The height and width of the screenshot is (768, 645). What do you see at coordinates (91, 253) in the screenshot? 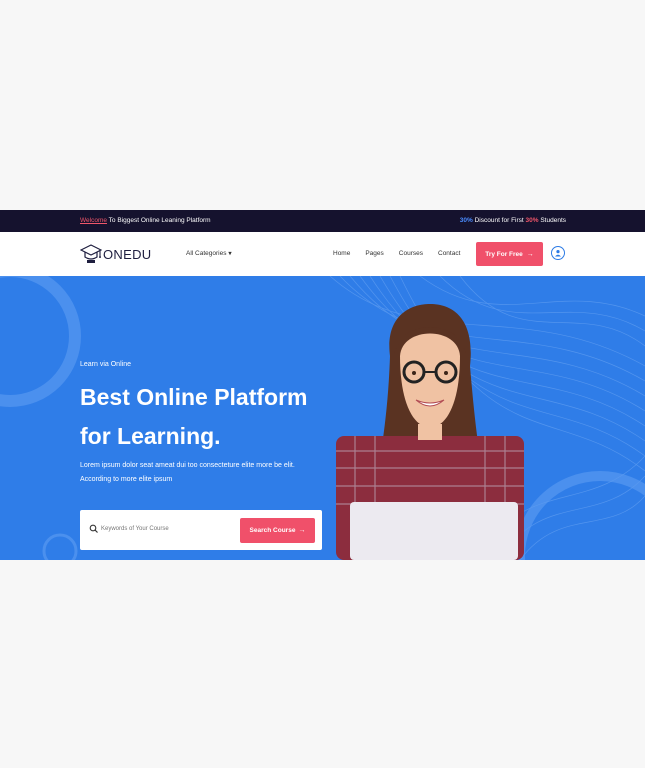
I see `graduation-cap-logo-icon` at bounding box center [91, 253].